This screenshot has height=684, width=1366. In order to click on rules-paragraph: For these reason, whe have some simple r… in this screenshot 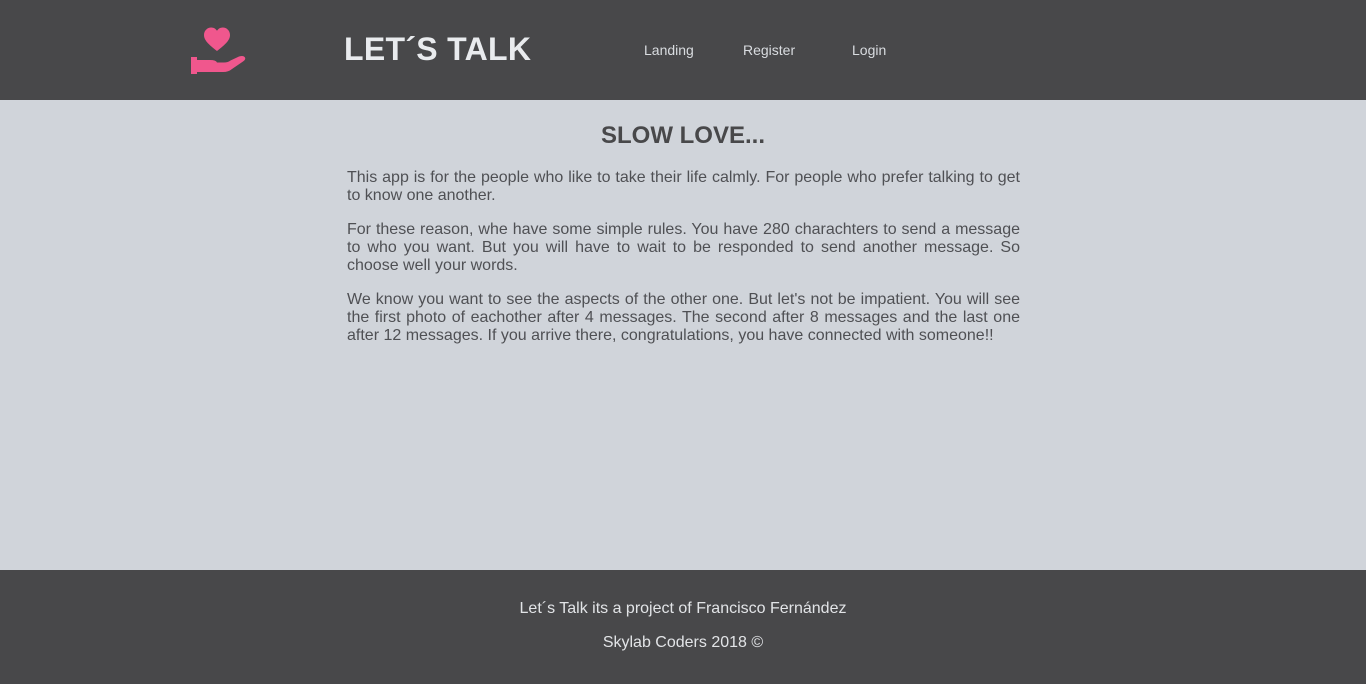, I will do `click(683, 247)`.